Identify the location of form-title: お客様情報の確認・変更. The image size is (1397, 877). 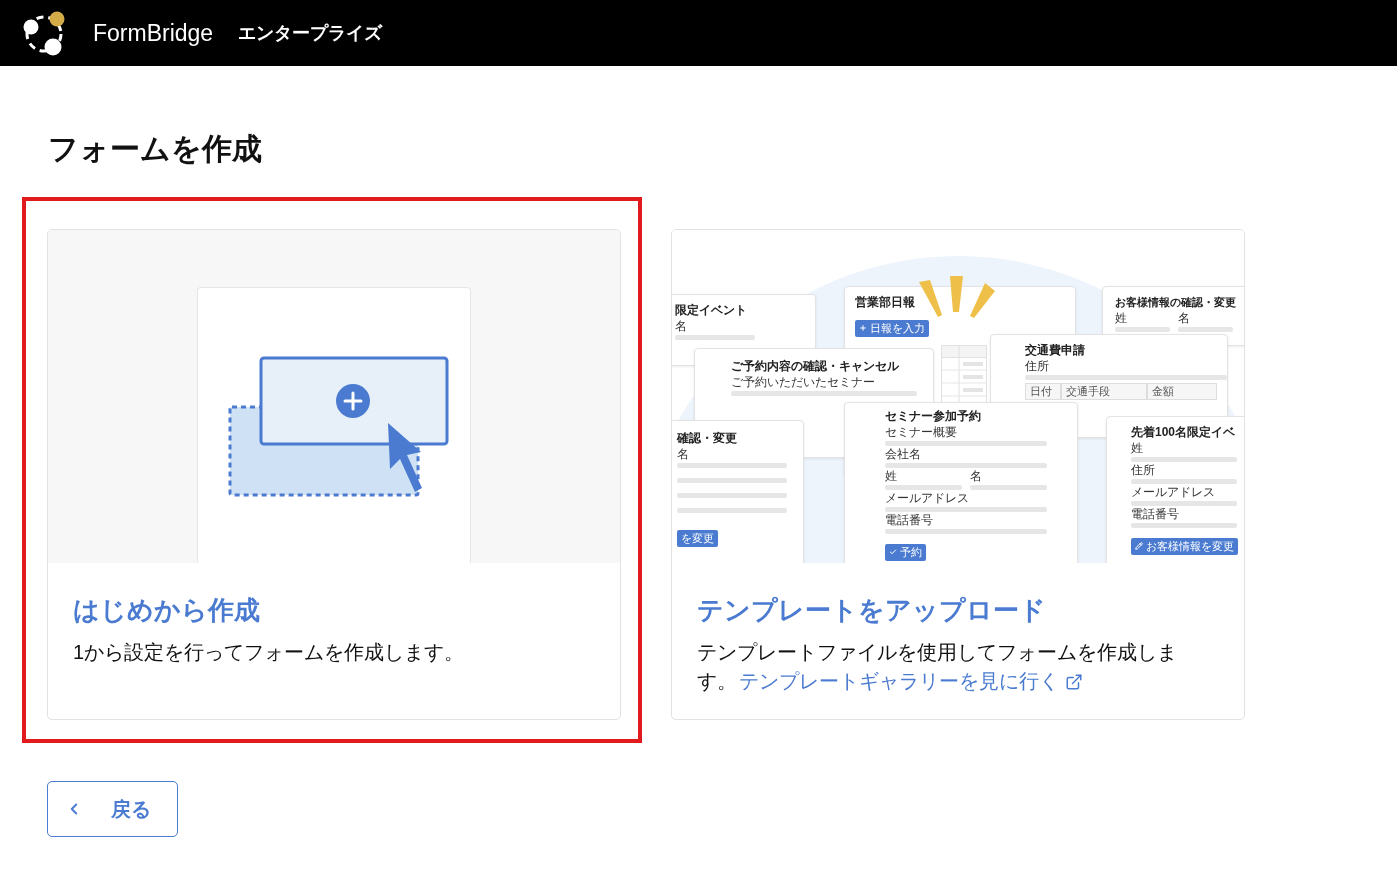
(1175, 302).